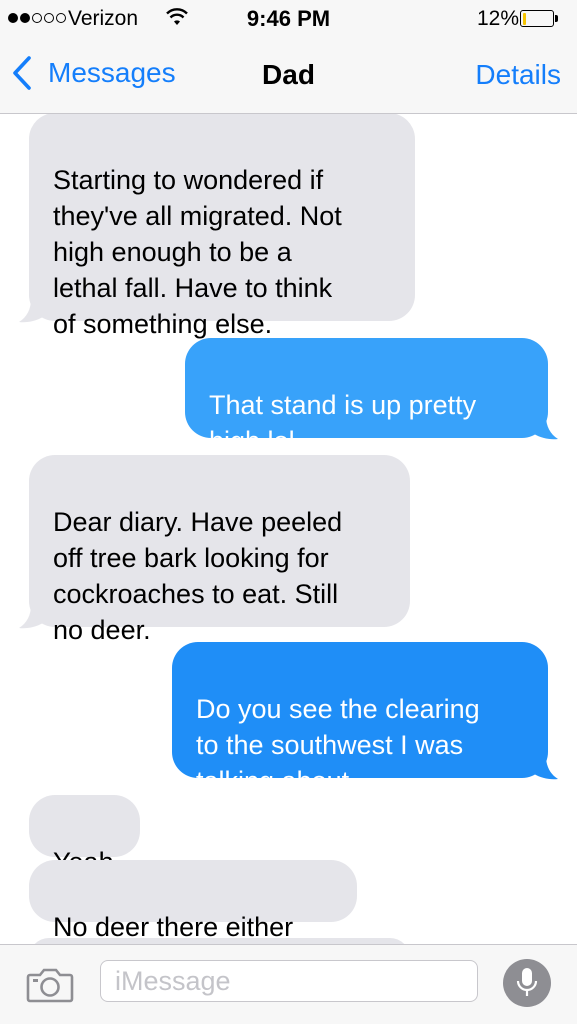 The width and height of the screenshot is (577, 1024). Describe the element at coordinates (289, 981) in the screenshot. I see `imessage-input` at that location.